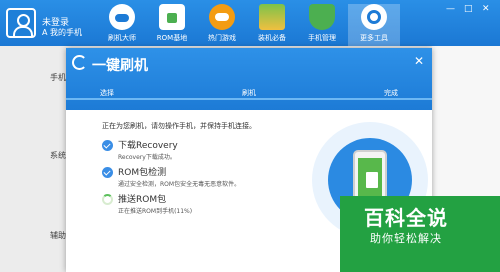 Image resolution: width=500 pixels, height=272 pixels. What do you see at coordinates (147, 157) in the screenshot?
I see `item-sub-download: Recovery下载成功。` at bounding box center [147, 157].